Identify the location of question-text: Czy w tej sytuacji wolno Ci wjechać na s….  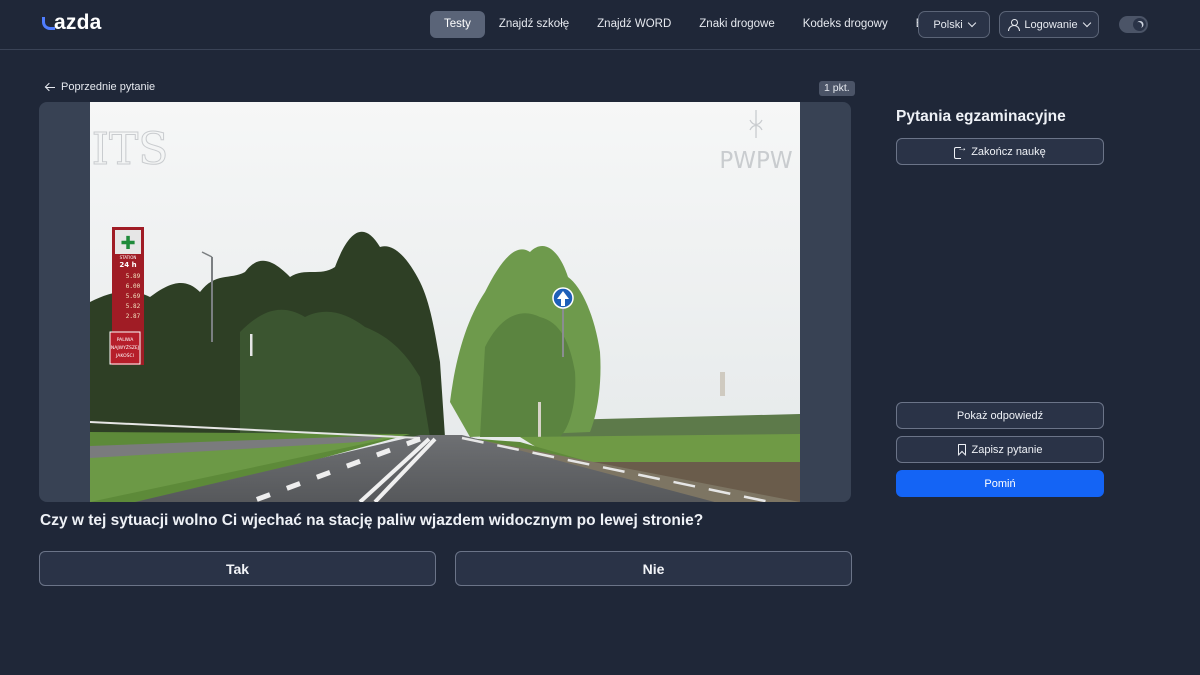
(372, 520).